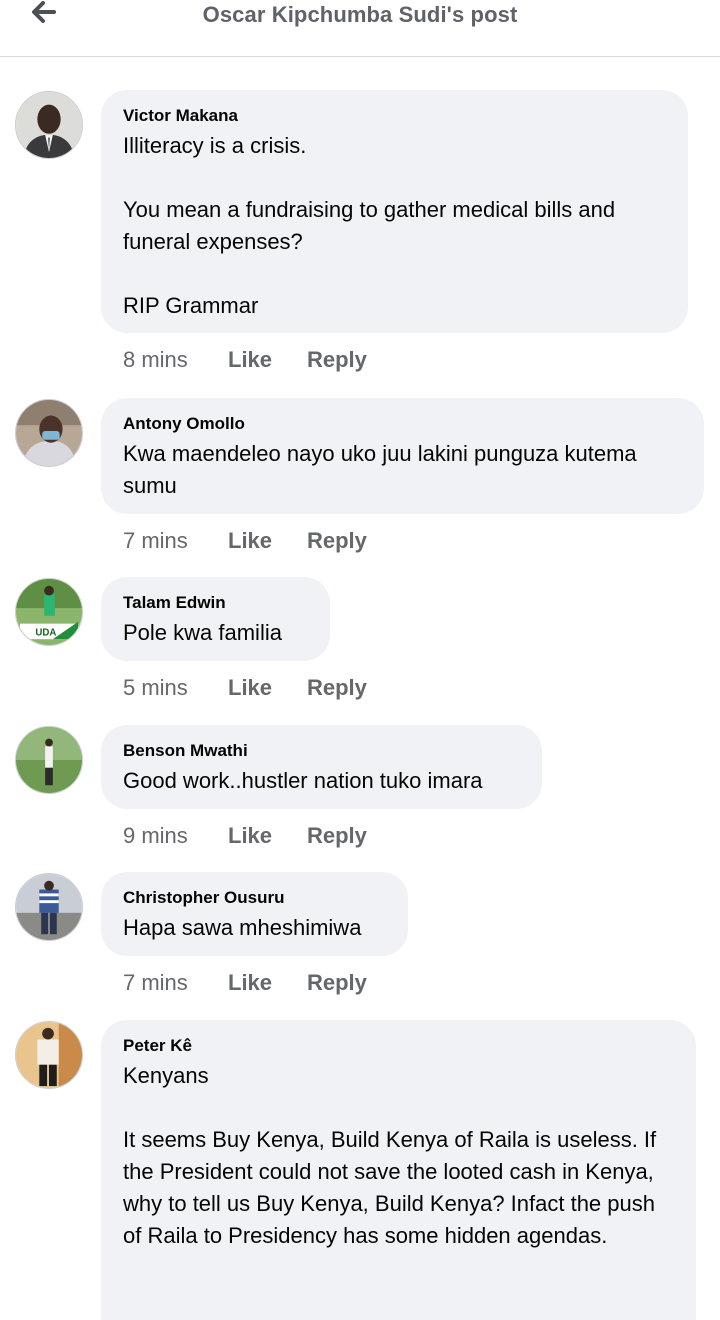  What do you see at coordinates (155, 836) in the screenshot?
I see `comment-time: 9 mins` at bounding box center [155, 836].